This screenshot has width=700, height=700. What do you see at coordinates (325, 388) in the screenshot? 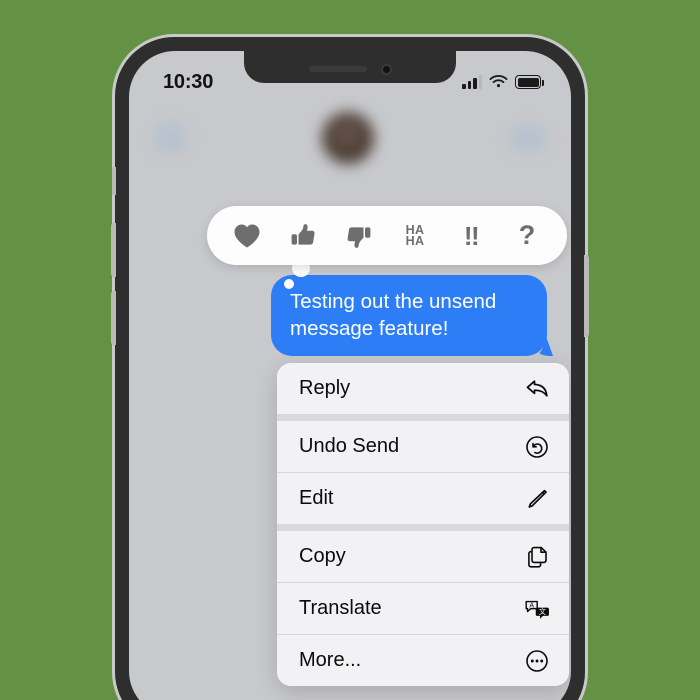
I see `menu-item-reply-label: Reply` at bounding box center [325, 388].